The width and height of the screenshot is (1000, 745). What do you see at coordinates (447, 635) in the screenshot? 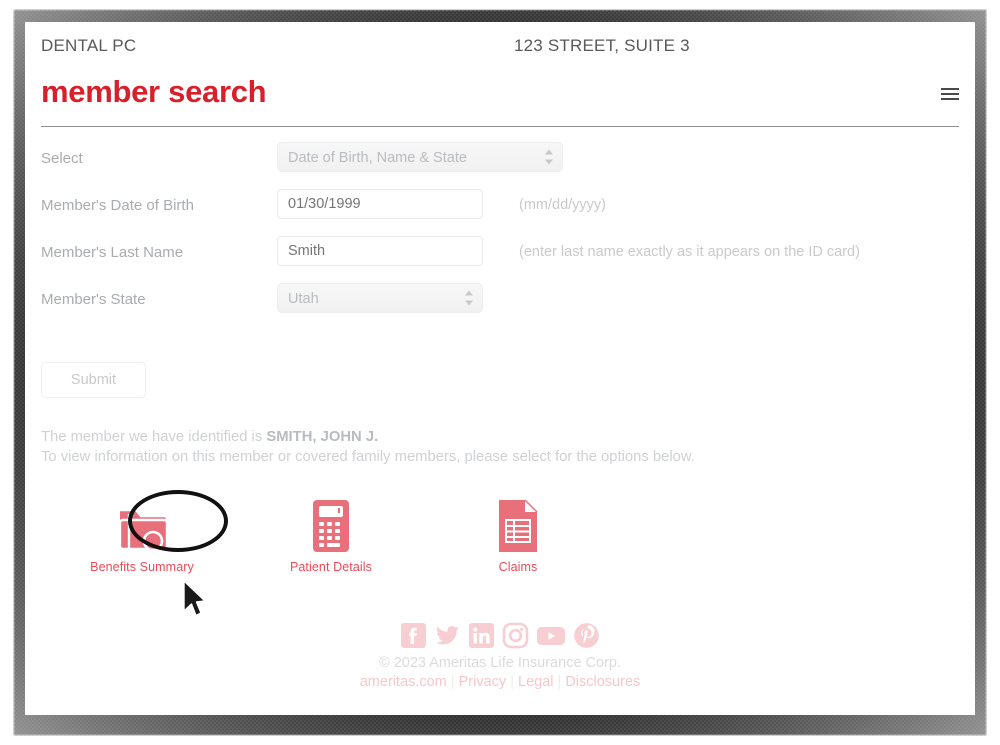
I see `twitter-icon` at bounding box center [447, 635].